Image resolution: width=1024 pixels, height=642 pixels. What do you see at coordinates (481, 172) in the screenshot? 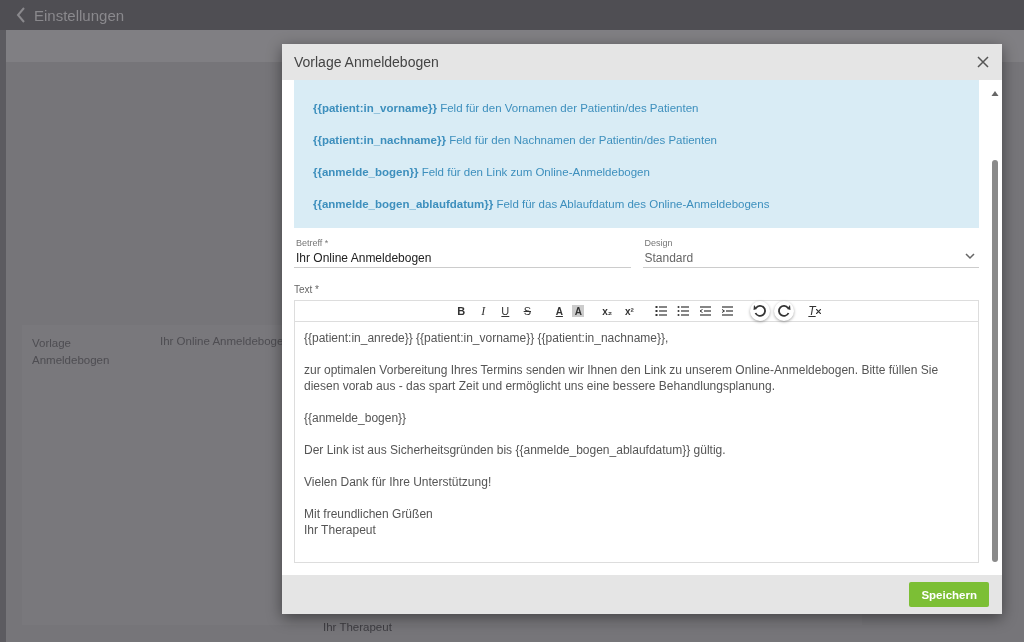
I see `placeholder-description: {{anmelde_bogen}} Feld für den Link zum Online-Anmeldebogen` at bounding box center [481, 172].